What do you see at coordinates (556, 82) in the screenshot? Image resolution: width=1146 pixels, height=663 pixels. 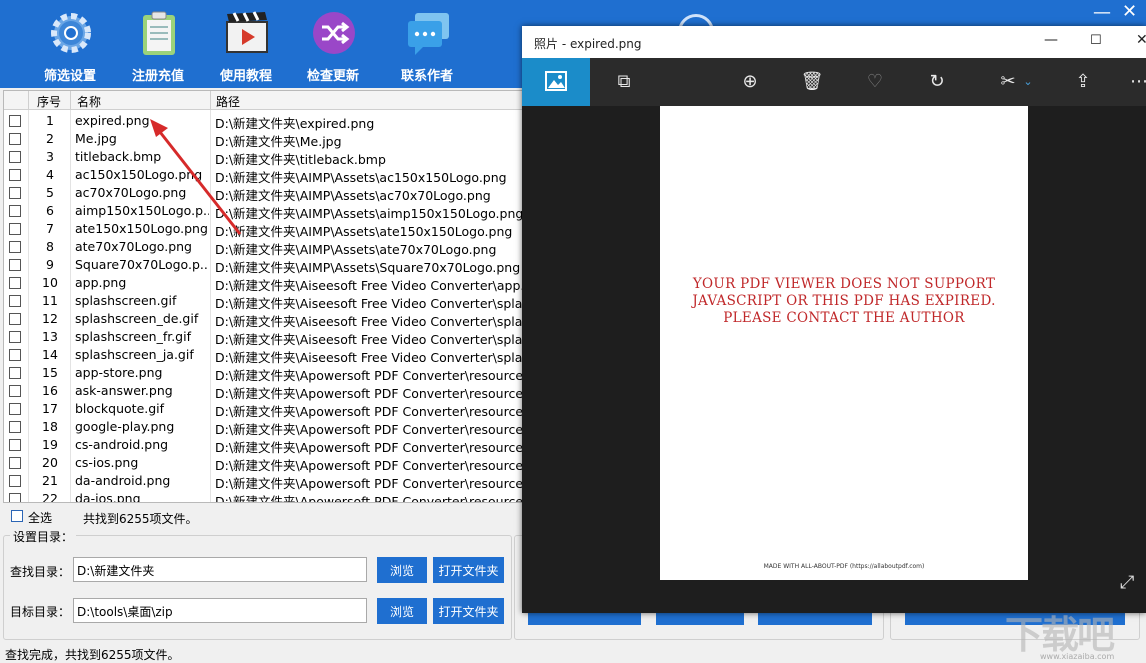 I see `view-image-button` at bounding box center [556, 82].